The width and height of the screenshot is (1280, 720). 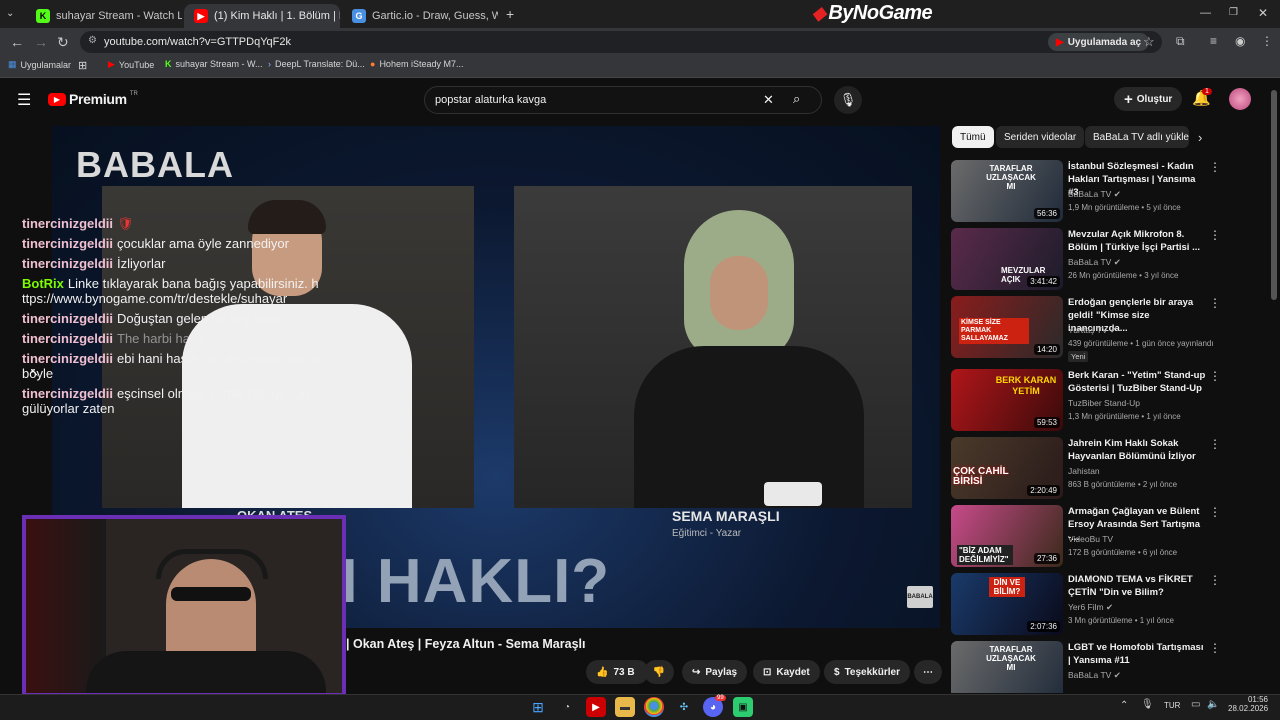 I want to click on share-button: ↪ Paylaş, so click(x=715, y=672).